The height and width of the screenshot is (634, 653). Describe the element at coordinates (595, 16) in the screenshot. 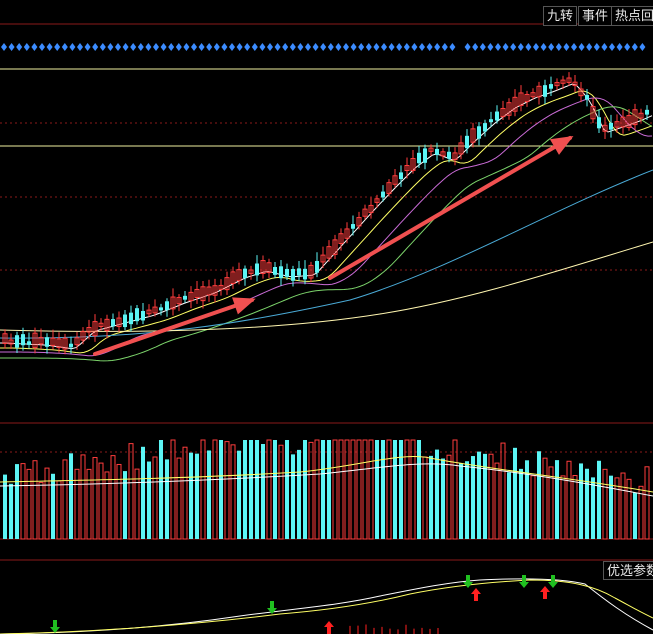

I see `event-button: 事件` at that location.